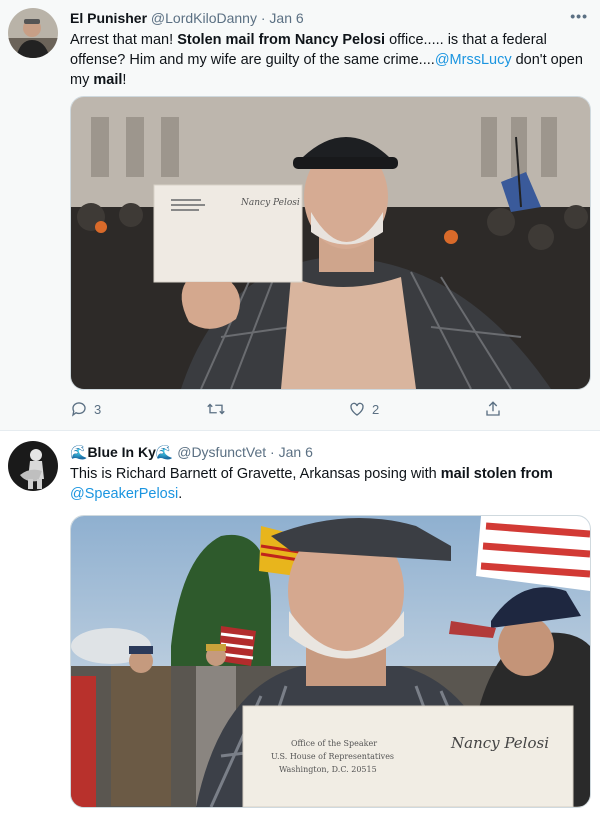 The image size is (600, 814). Describe the element at coordinates (376, 409) in the screenshot. I see `like-count: 2` at that location.